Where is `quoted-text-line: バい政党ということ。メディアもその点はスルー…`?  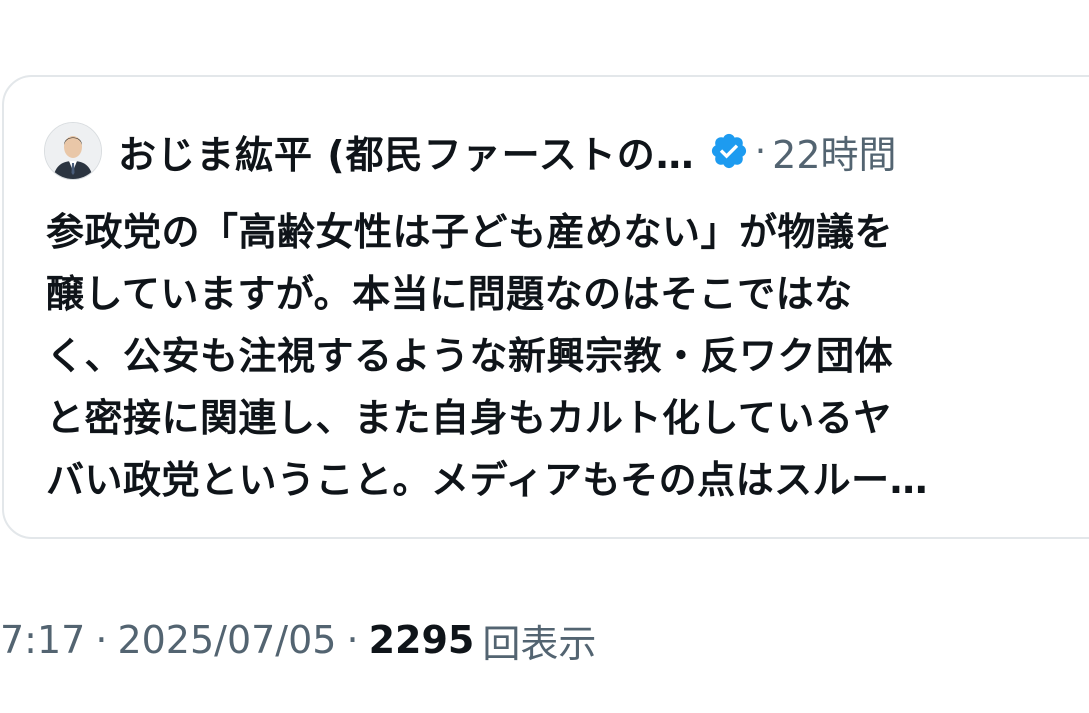
quoted-text-line: バい政党ということ。メディアもその点はスルー… is located at coordinates (487, 480).